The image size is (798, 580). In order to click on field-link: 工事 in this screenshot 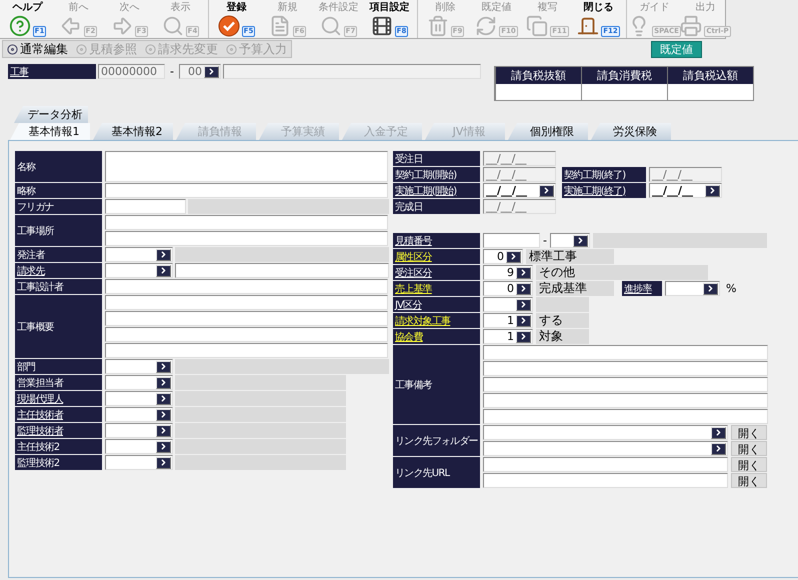, I will do `click(52, 71)`.